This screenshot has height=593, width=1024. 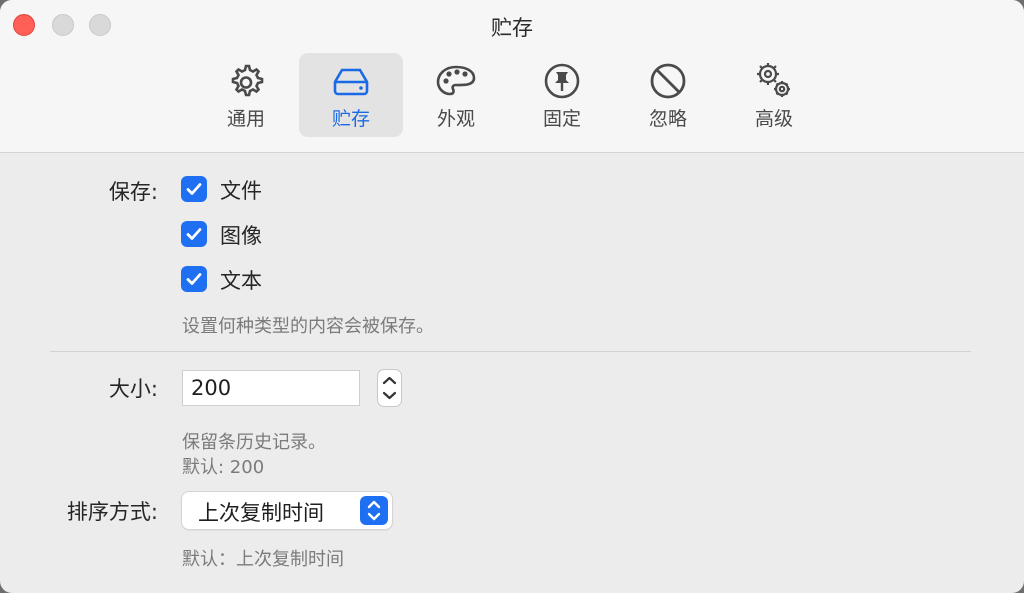 I want to click on tab-label: 忽略, so click(x=667, y=119).